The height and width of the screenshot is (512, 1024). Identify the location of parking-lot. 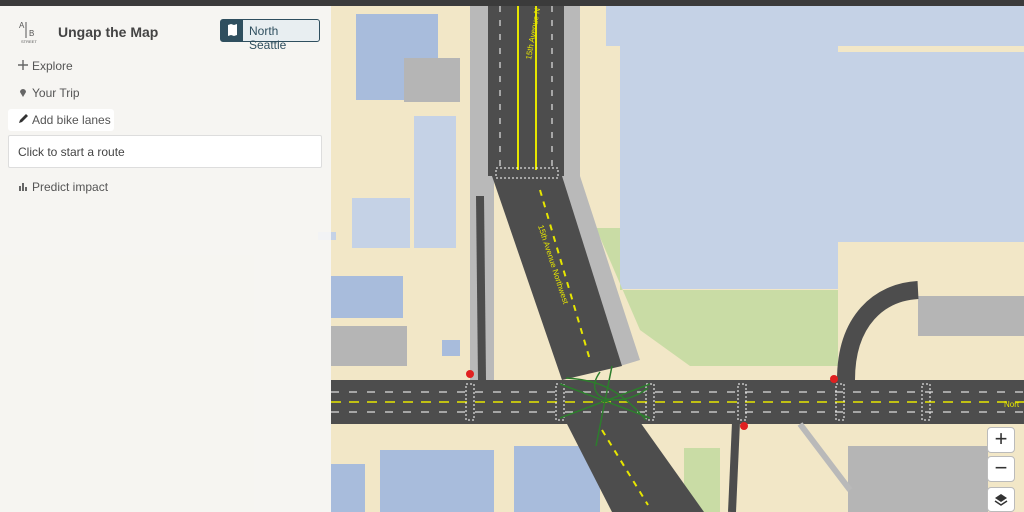
(918, 479).